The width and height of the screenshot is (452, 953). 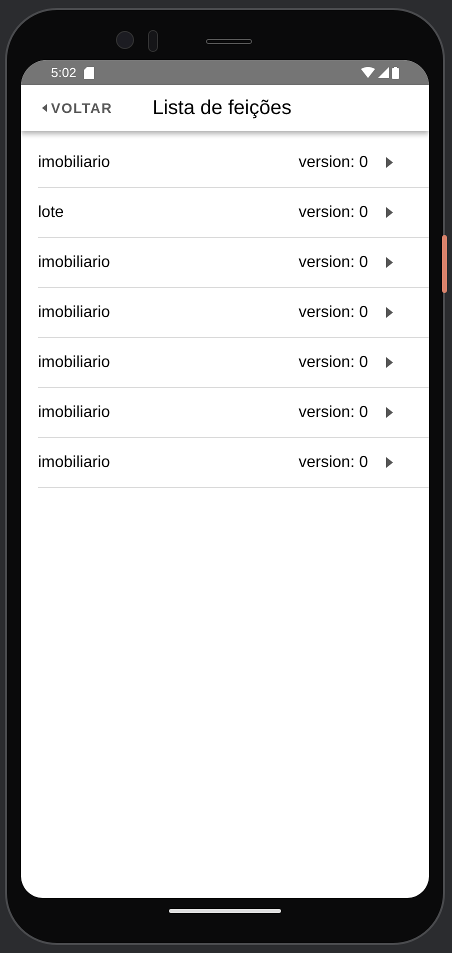 What do you see at coordinates (383, 72) in the screenshot?
I see `signal-icon` at bounding box center [383, 72].